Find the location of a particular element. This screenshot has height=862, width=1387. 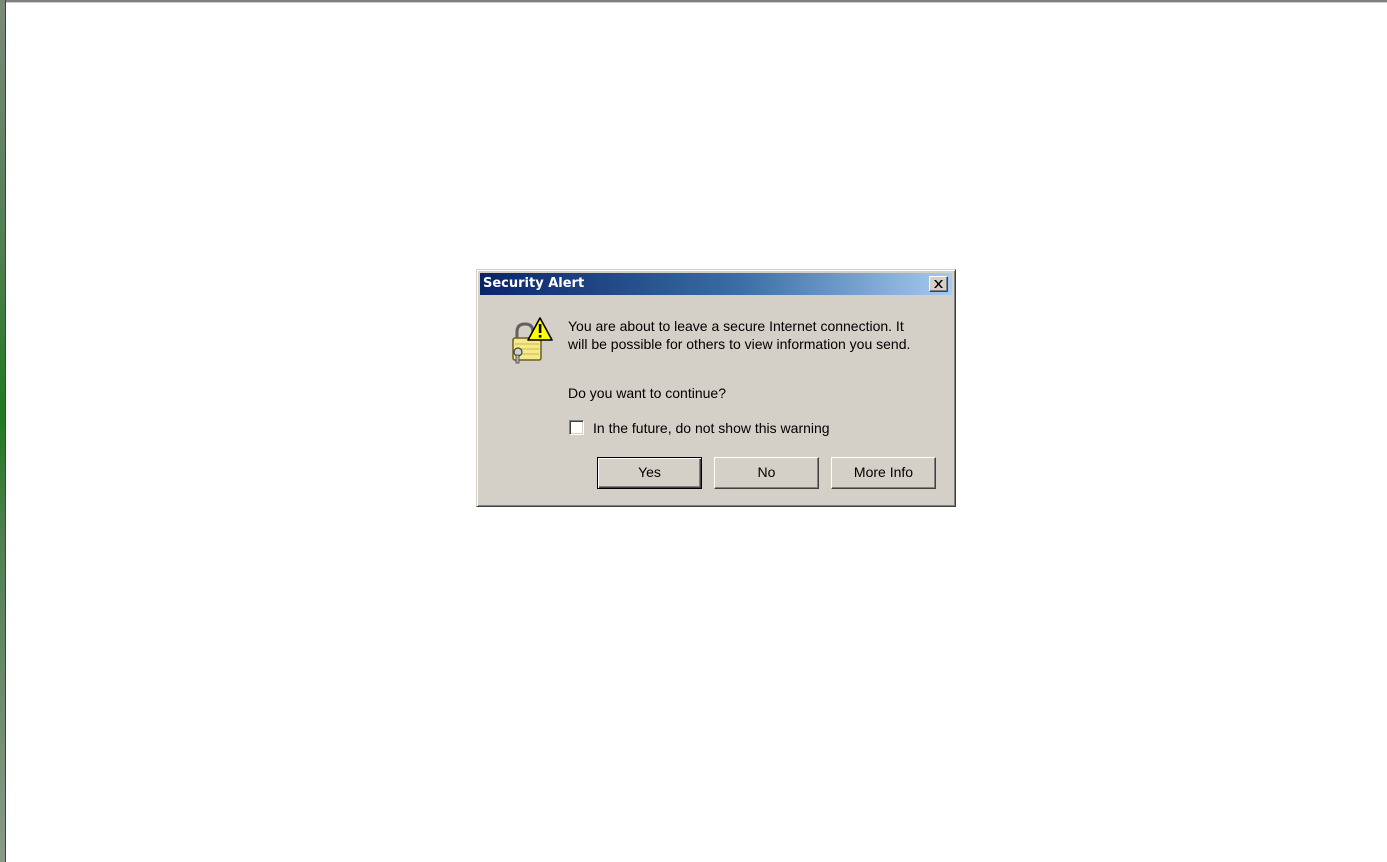

no-button: No is located at coordinates (766, 473).